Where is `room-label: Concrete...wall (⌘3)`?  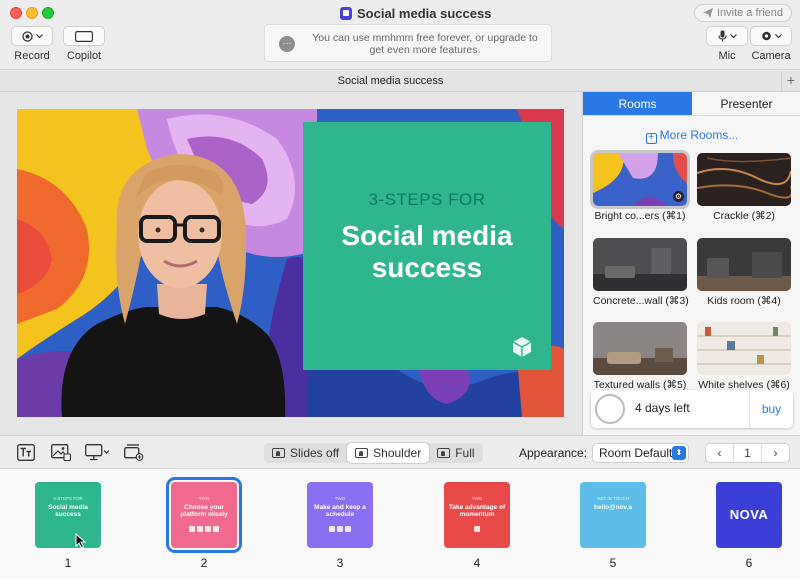
room-label: Concrete...wall (⌘3) is located at coordinates (641, 301).